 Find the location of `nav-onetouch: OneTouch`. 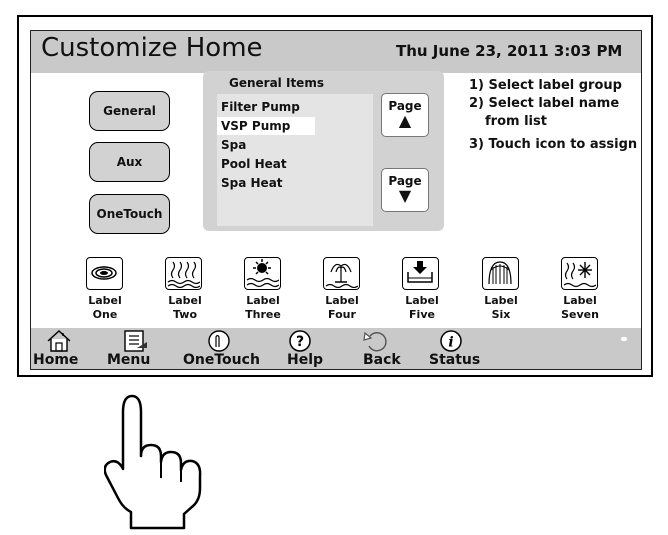

nav-onetouch: OneTouch is located at coordinates (216, 348).